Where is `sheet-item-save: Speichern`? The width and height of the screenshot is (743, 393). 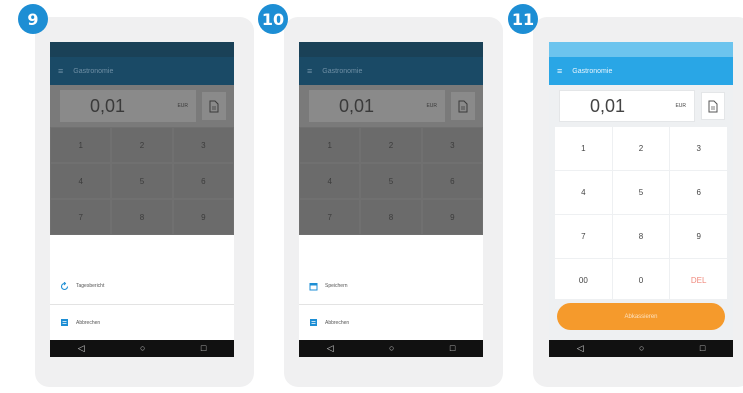
sheet-item-save: Speichern is located at coordinates (391, 286).